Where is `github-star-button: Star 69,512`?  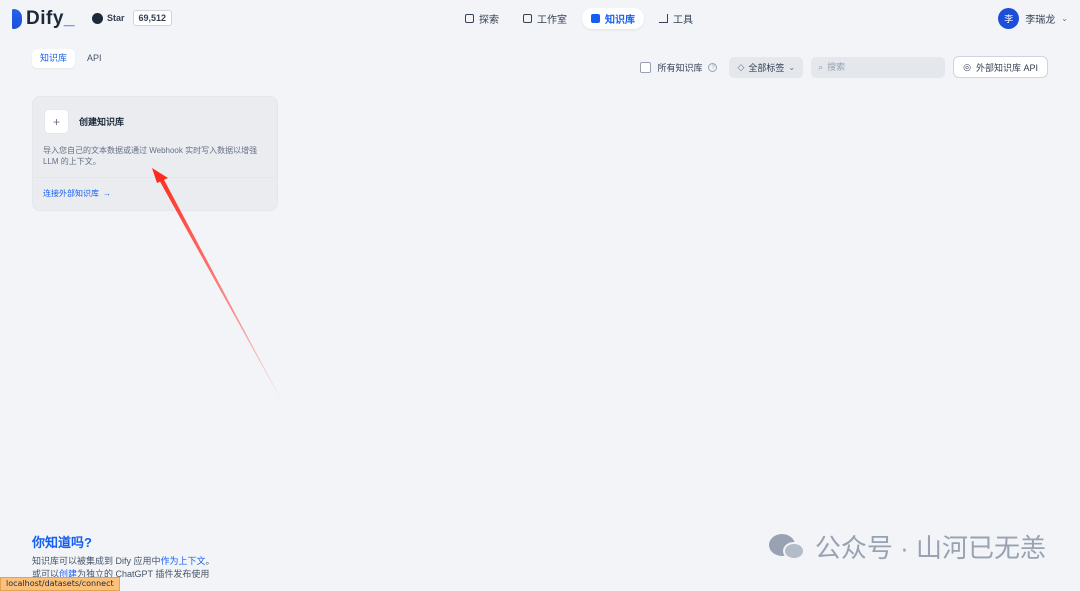 github-star-button: Star 69,512 is located at coordinates (132, 18).